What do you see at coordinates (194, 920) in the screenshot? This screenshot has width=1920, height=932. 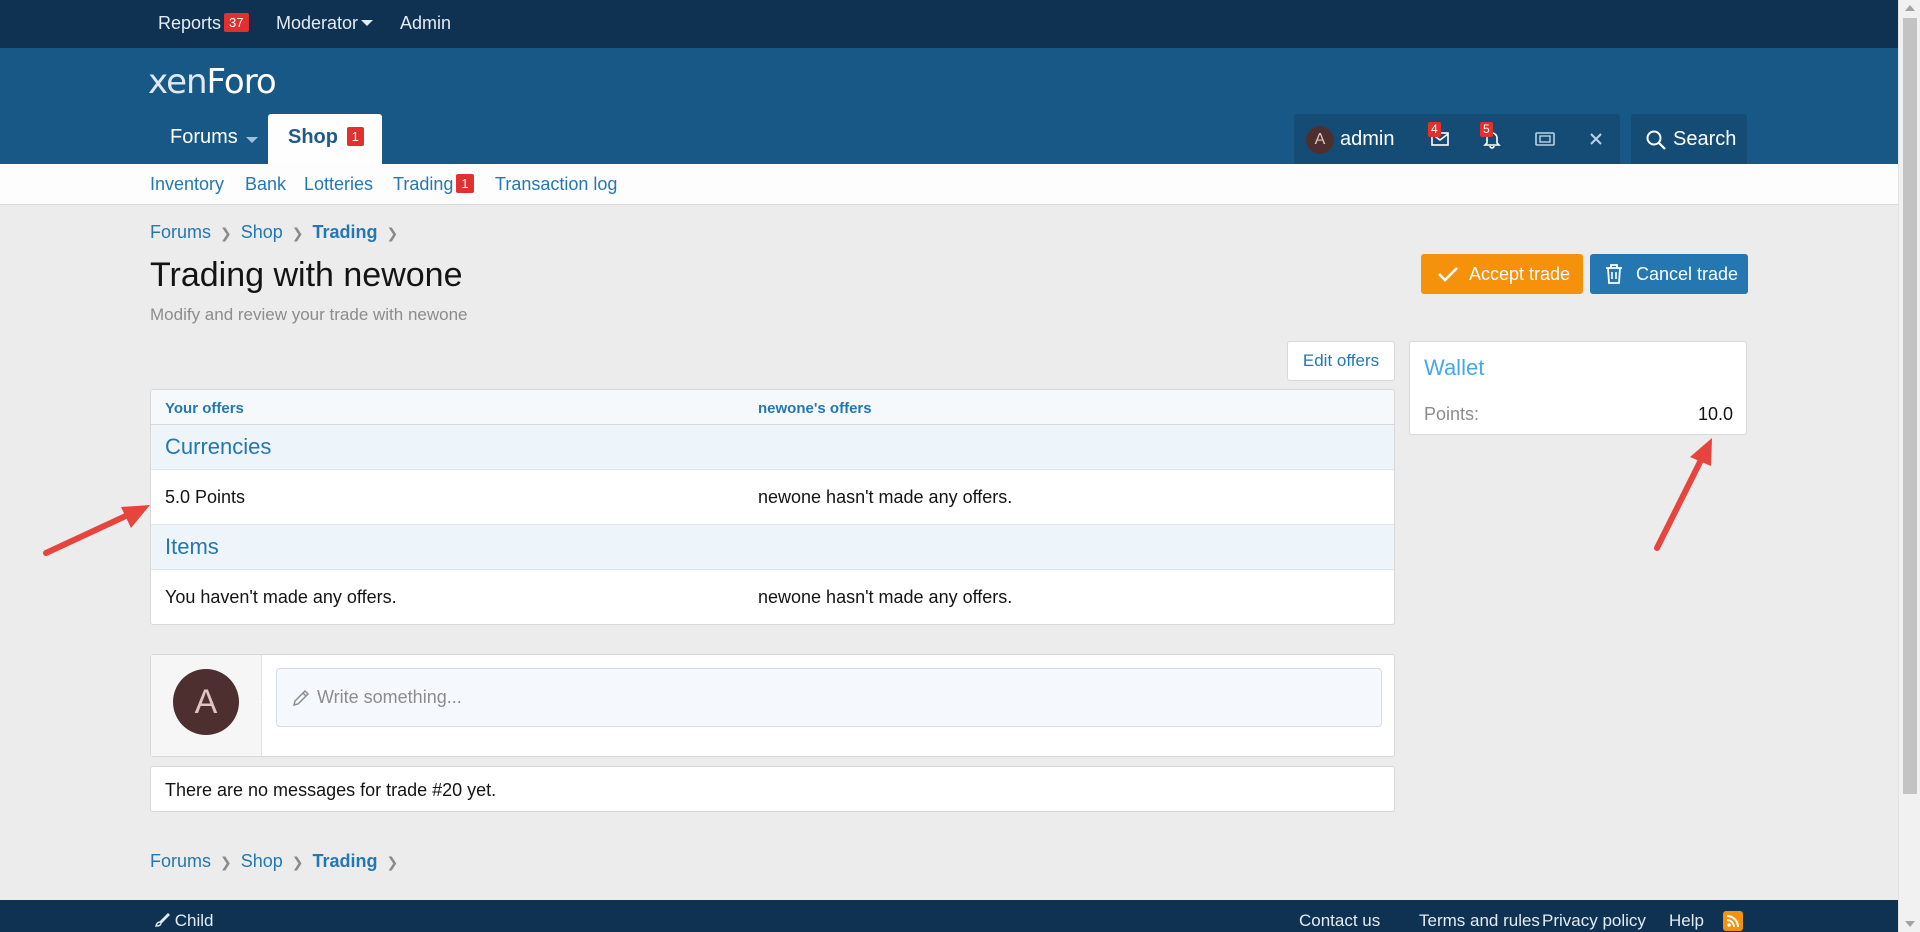 I see `style-label: Child` at bounding box center [194, 920].